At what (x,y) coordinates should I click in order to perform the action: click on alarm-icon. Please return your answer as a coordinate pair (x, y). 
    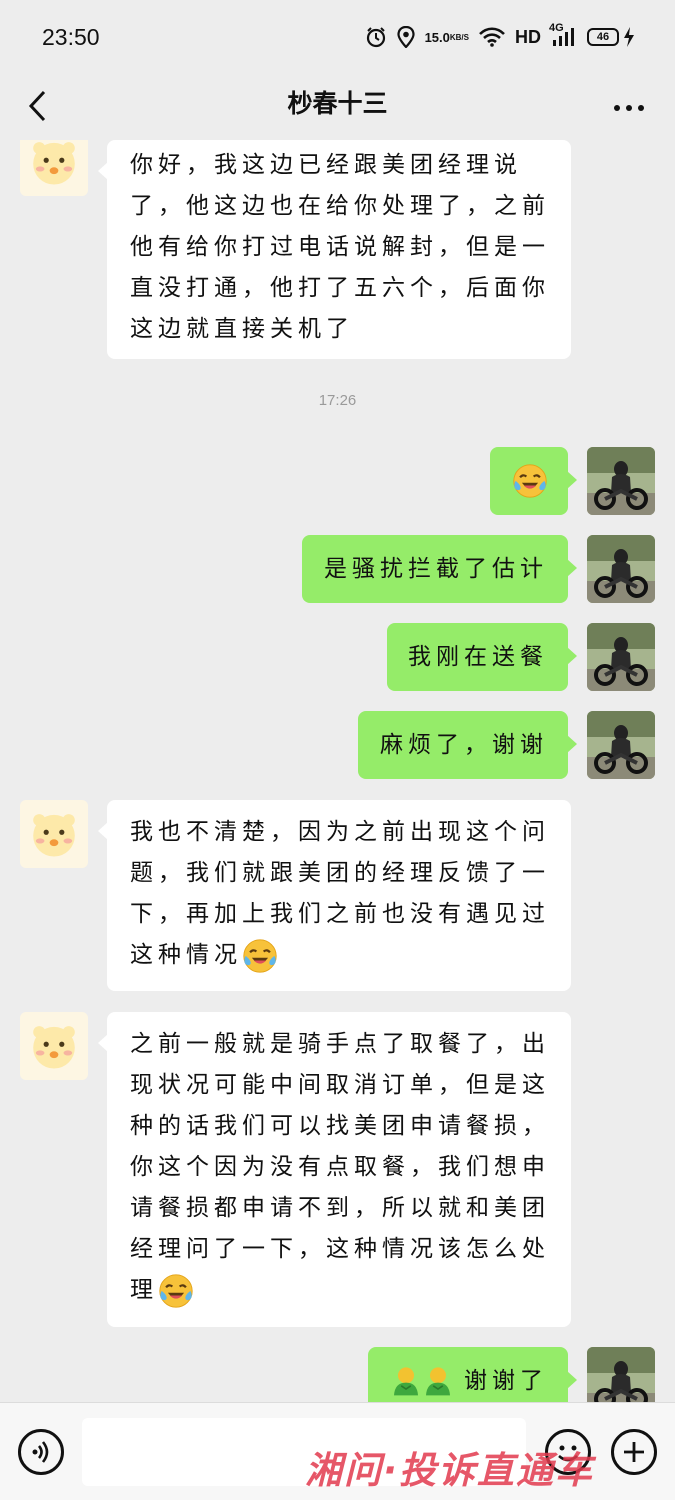
    Looking at the image, I should click on (376, 37).